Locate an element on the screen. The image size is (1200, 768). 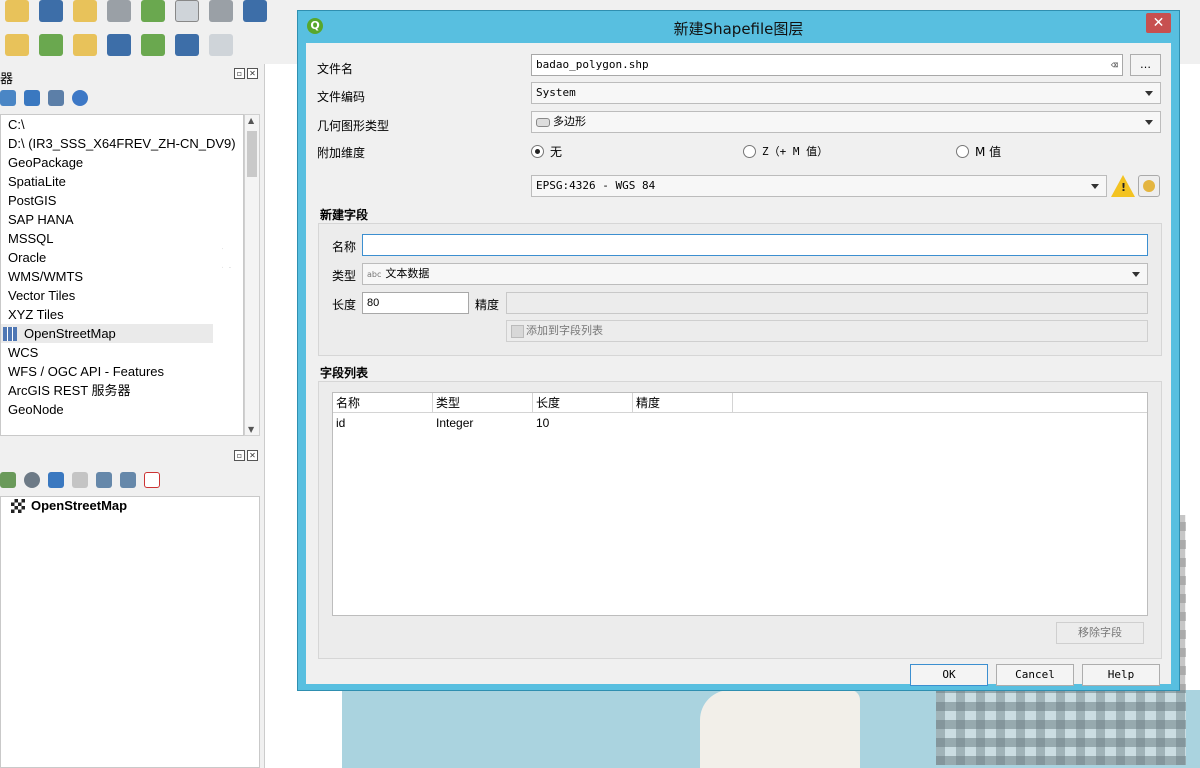
tree-item: WCS is located at coordinates (122, 352).